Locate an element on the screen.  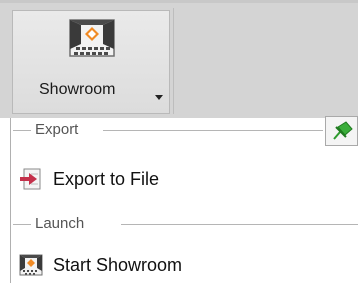
menu-item-label: Start Showroom is located at coordinates (118, 265).